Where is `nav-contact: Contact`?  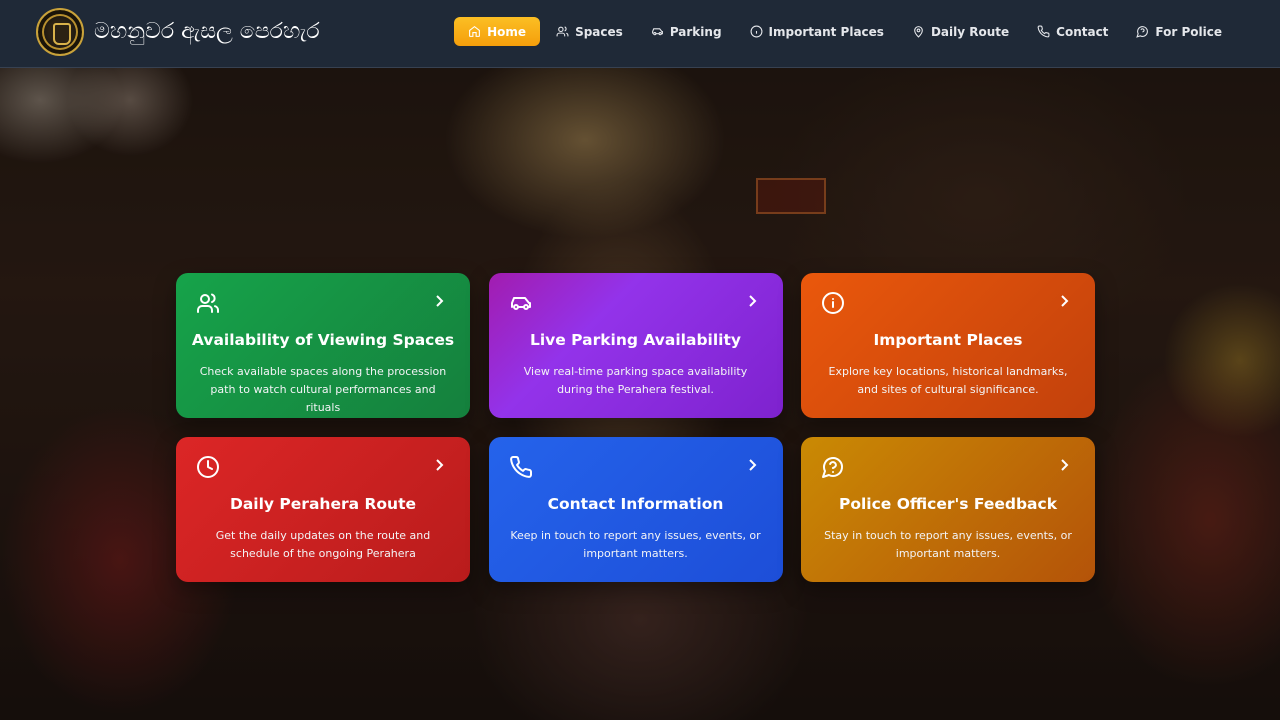
nav-contact: Contact is located at coordinates (1072, 31).